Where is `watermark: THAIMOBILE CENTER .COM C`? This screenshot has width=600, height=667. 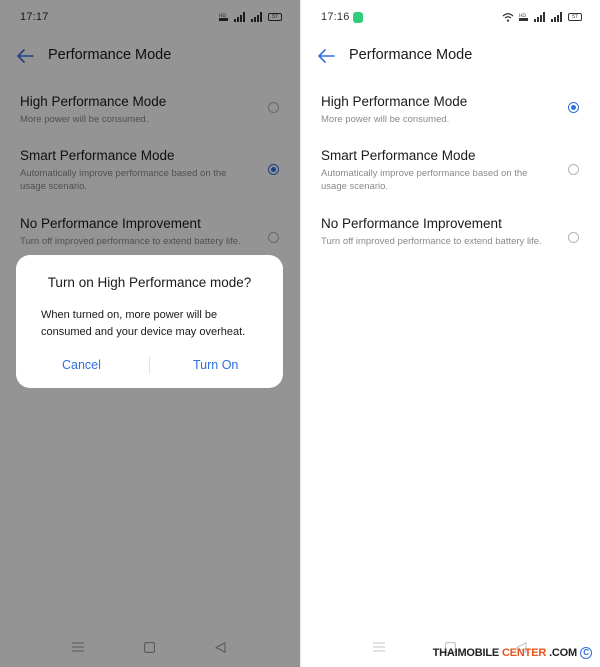 watermark: THAIMOBILE CENTER .COM C is located at coordinates (512, 653).